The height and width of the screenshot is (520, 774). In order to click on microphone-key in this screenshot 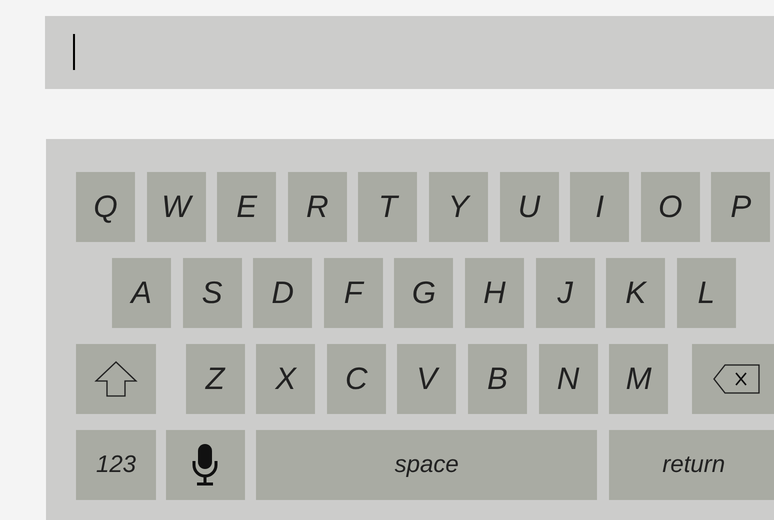, I will do `click(205, 465)`.